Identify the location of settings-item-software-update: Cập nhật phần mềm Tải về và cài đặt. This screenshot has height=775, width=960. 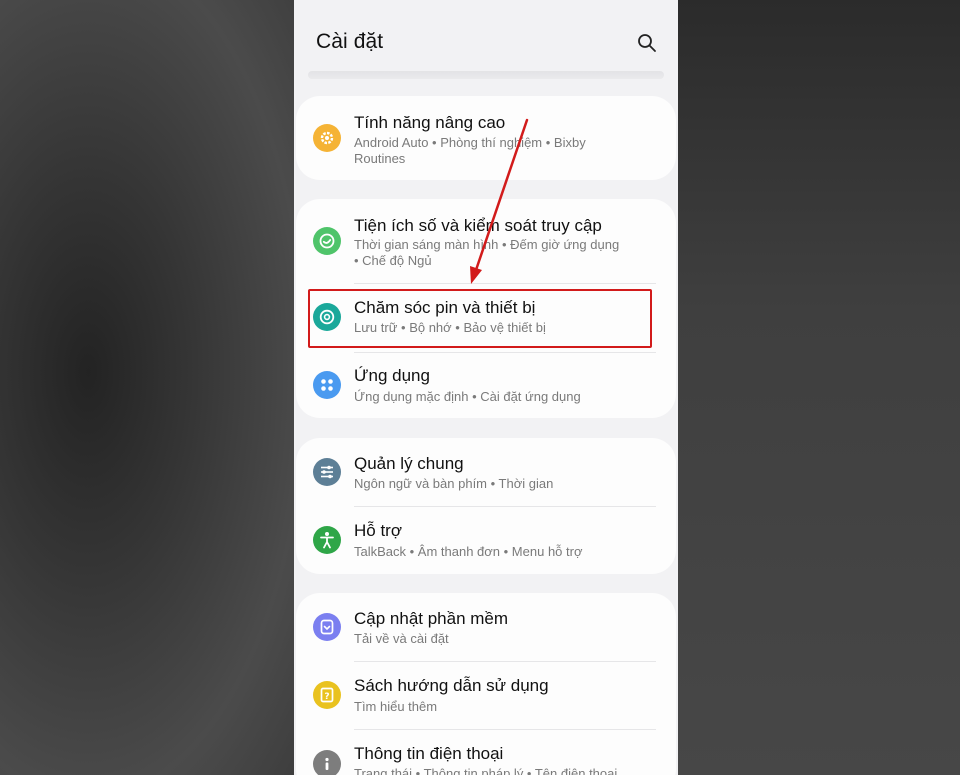
(486, 627).